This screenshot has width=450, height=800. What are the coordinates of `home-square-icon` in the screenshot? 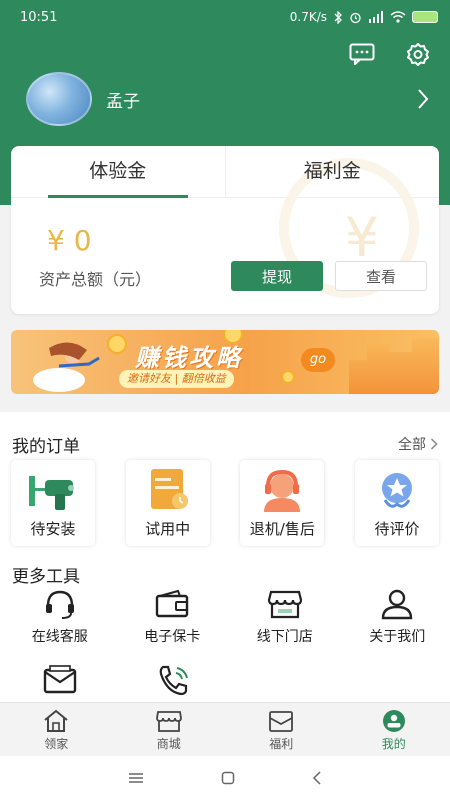 It's located at (228, 778).